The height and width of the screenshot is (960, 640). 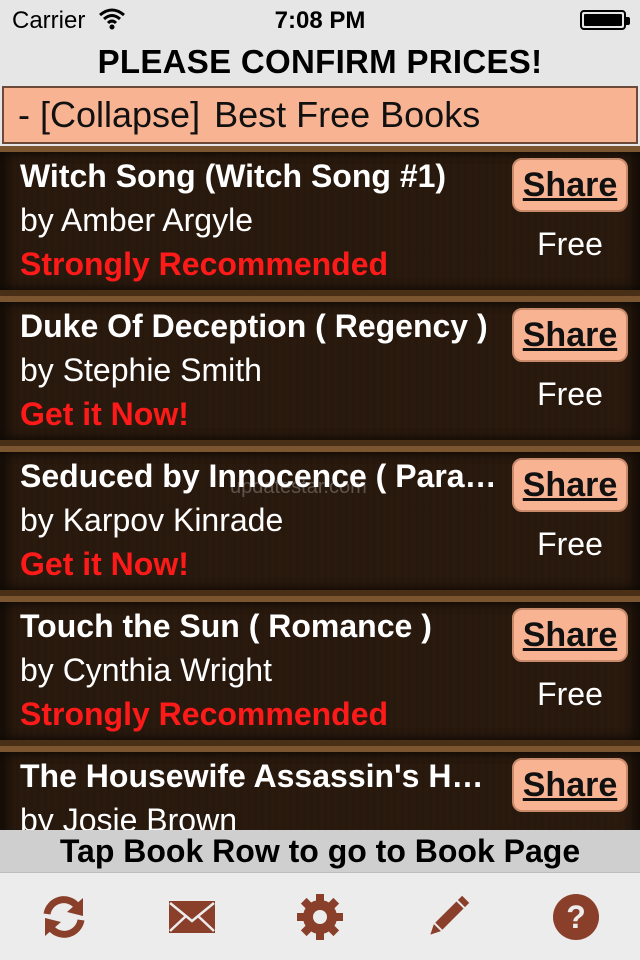 I want to click on edit-button, so click(x=448, y=916).